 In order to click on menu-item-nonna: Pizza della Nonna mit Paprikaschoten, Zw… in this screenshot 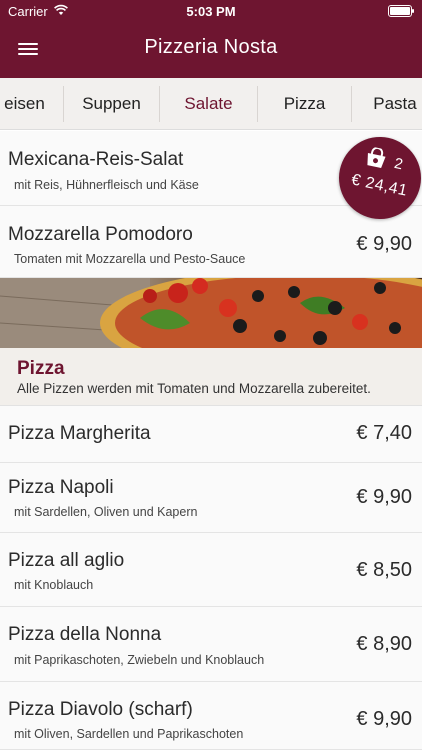, I will do `click(211, 644)`.